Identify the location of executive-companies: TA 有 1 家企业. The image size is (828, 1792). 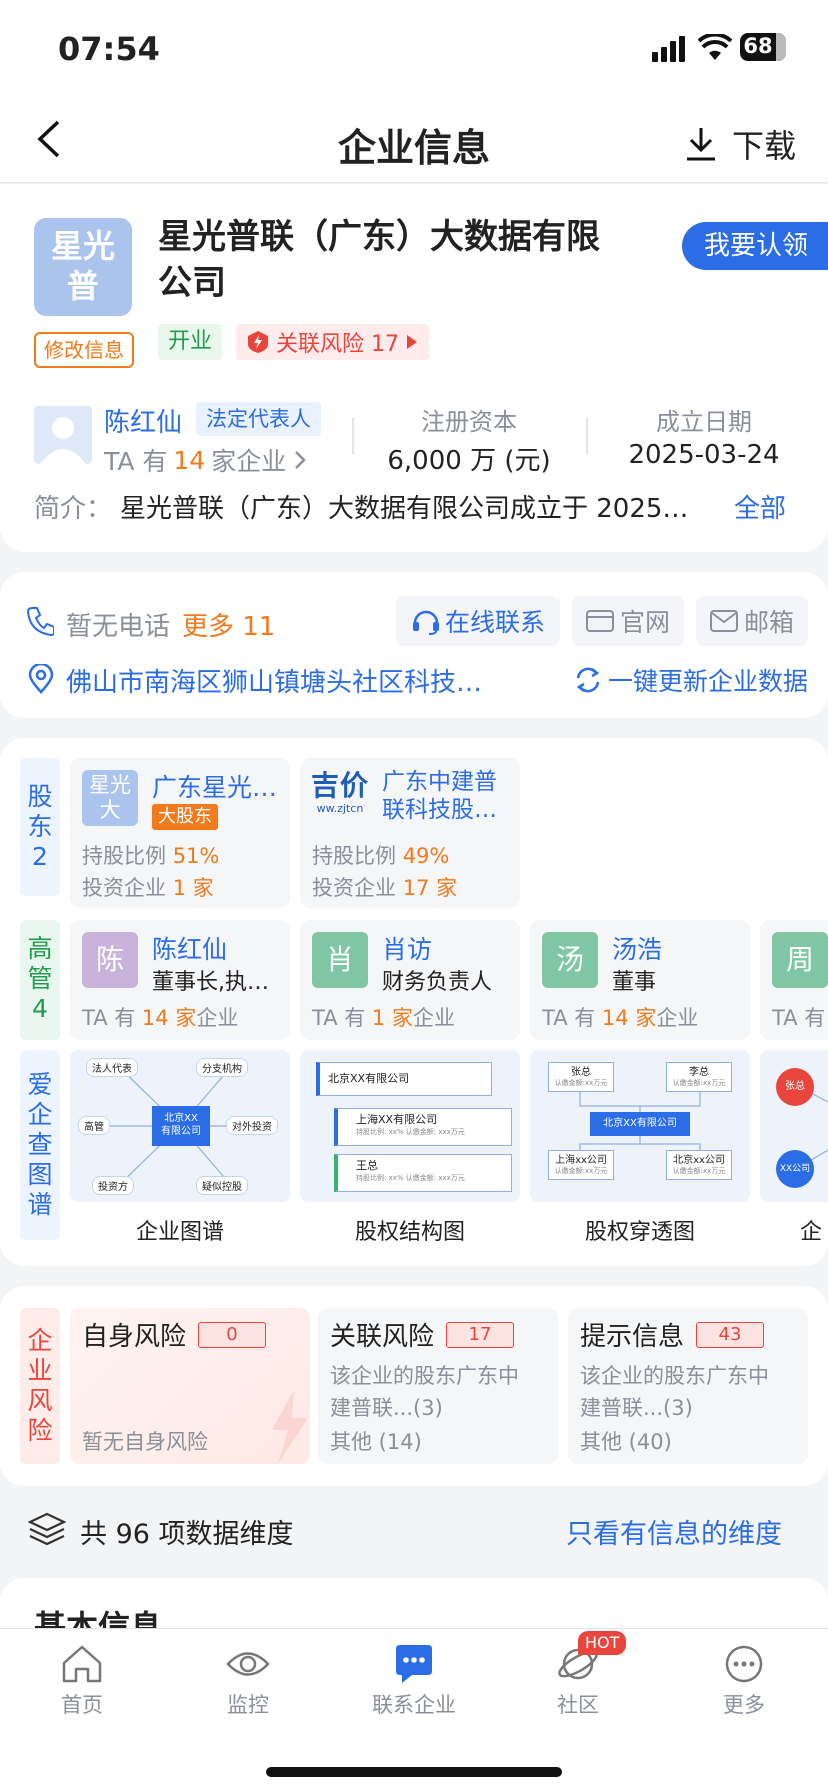
(383, 1018).